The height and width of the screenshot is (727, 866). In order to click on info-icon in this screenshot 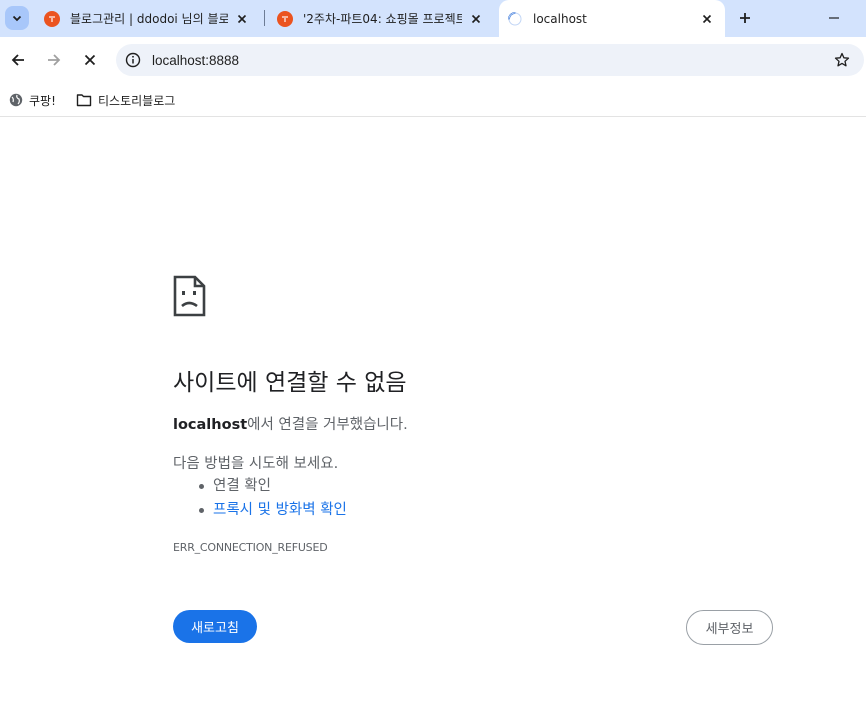, I will do `click(133, 60)`.